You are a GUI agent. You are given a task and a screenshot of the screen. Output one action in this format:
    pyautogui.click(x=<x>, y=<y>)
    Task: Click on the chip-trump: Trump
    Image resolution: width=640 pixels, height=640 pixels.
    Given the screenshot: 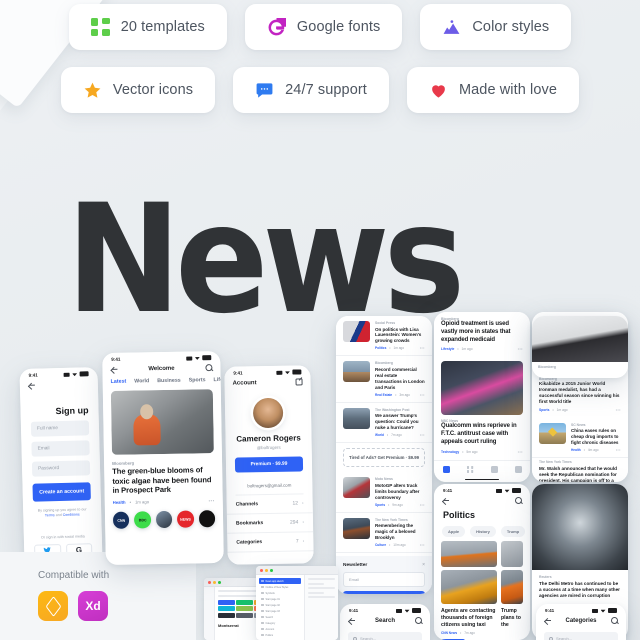 What is the action you would take?
    pyautogui.click(x=513, y=531)
    